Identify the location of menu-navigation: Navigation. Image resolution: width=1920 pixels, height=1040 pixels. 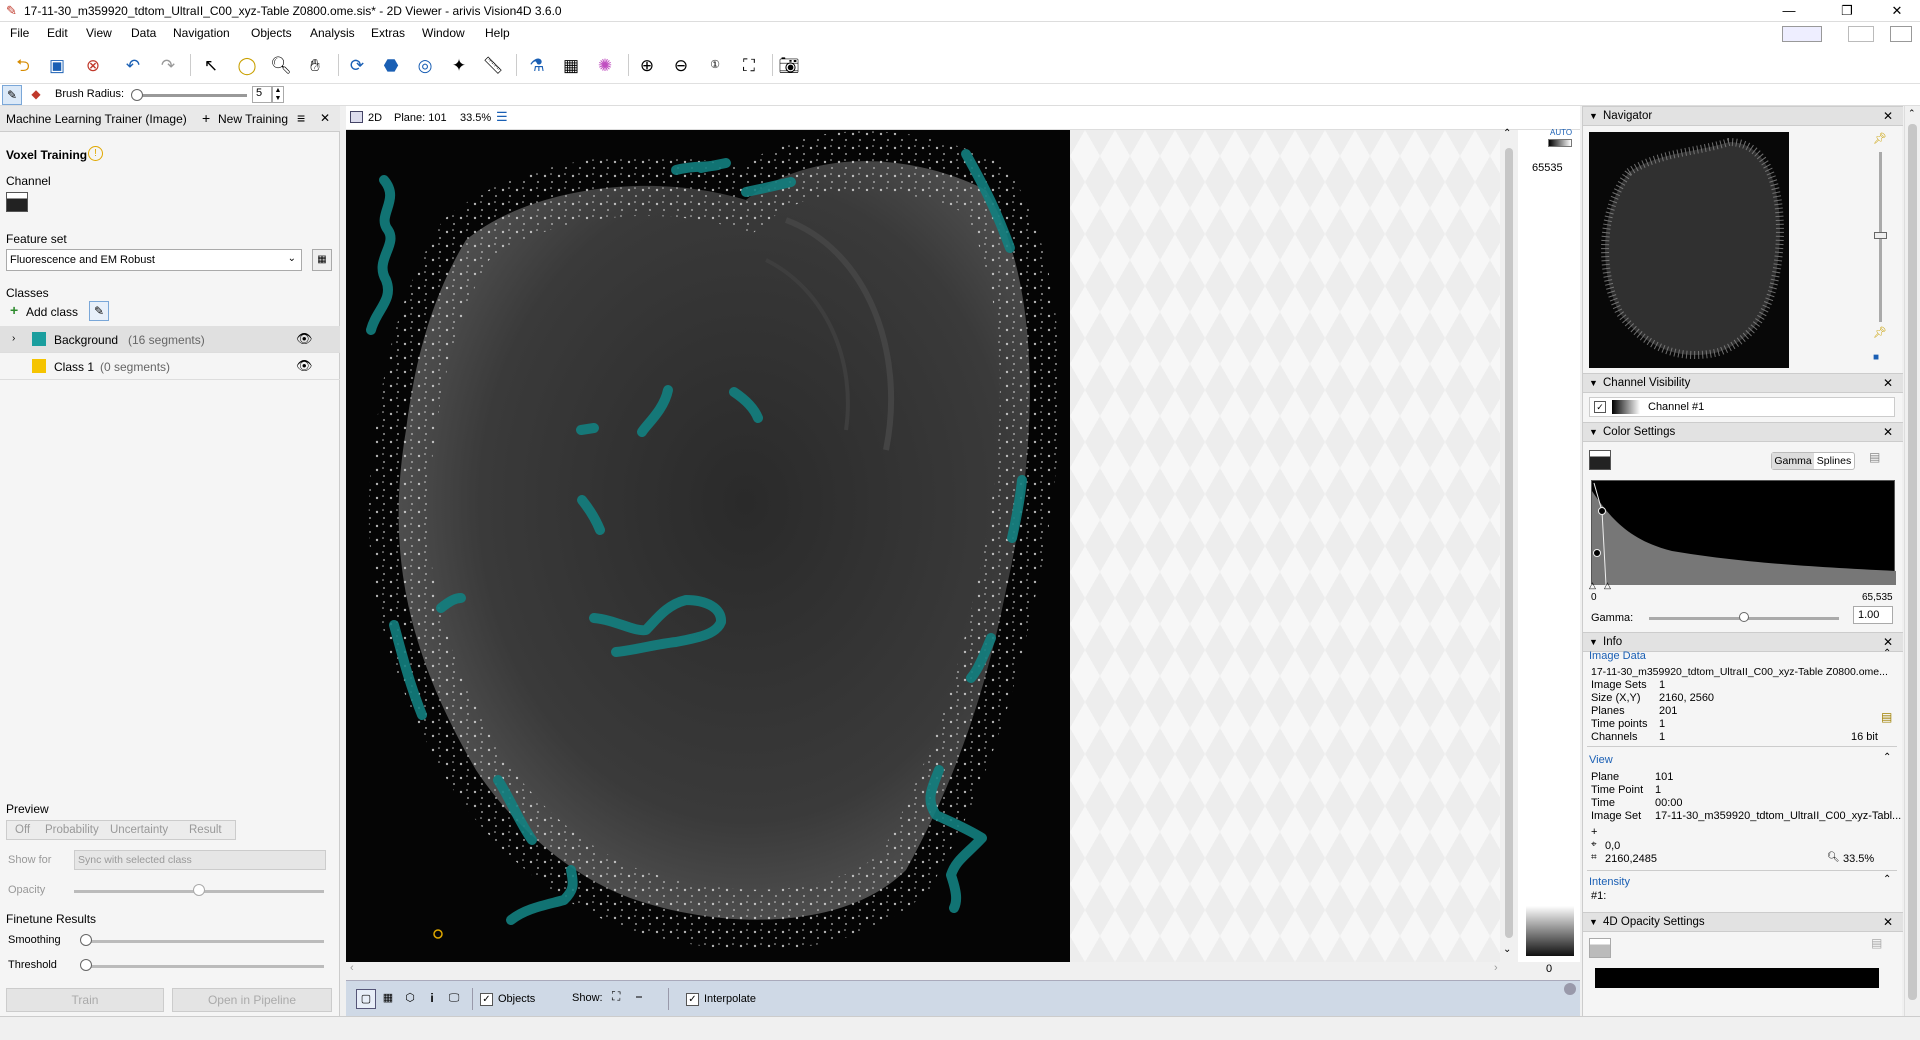
(201, 33).